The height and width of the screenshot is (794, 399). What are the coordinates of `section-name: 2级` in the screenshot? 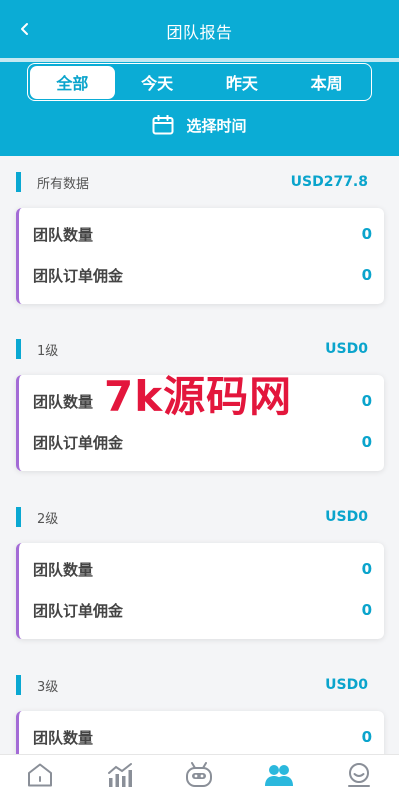 It's located at (48, 519).